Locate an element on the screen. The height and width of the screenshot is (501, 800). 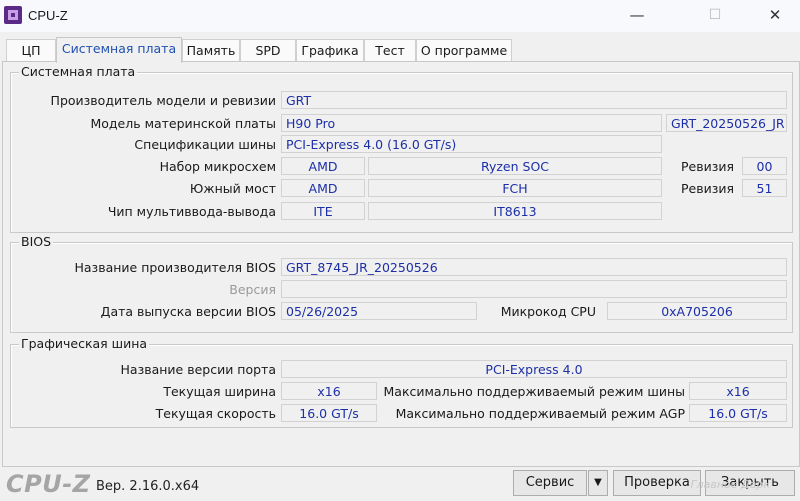
bios-group-title: BIOS is located at coordinates (36, 241).